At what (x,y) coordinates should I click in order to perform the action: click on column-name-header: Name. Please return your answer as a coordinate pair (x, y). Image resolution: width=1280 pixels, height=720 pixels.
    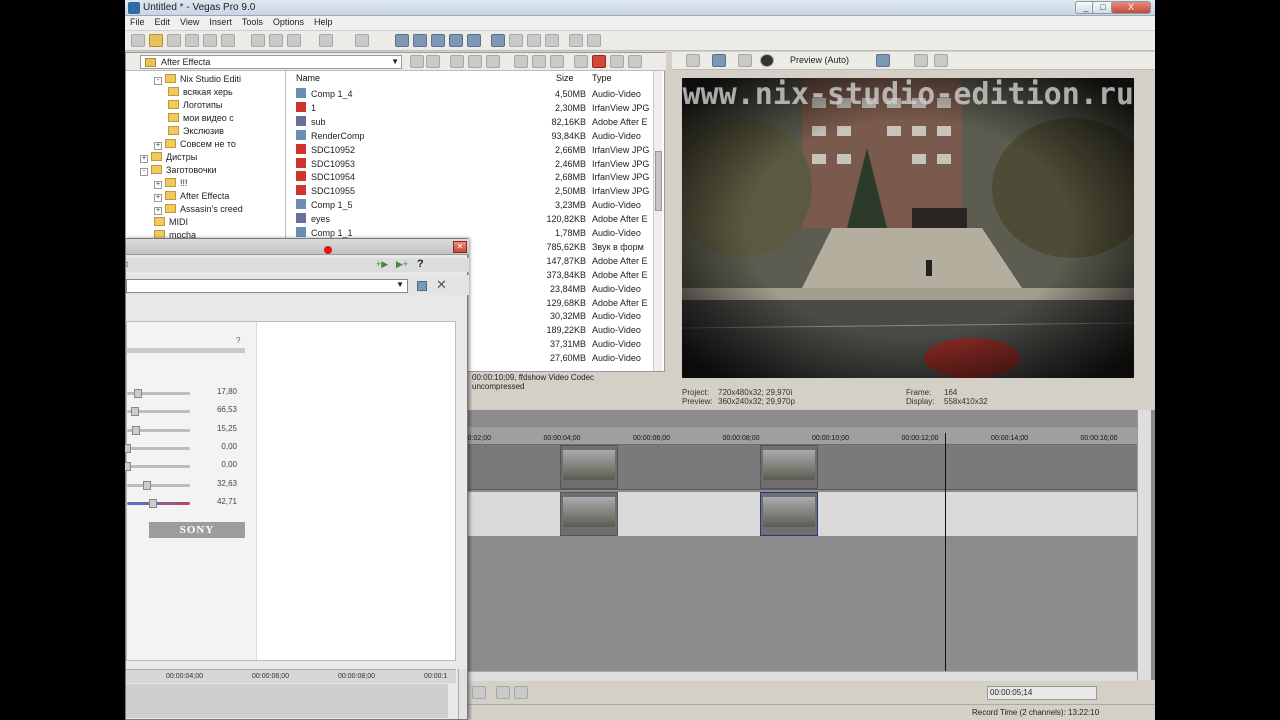
    Looking at the image, I should click on (308, 79).